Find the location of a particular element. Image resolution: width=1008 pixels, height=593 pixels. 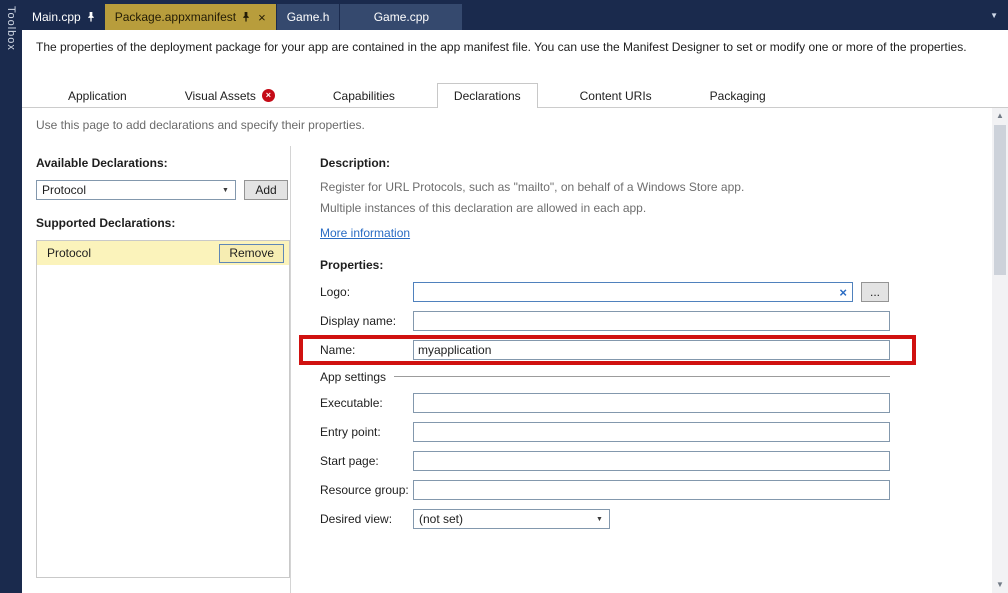

entry-point-label: Entry point: is located at coordinates (350, 432).